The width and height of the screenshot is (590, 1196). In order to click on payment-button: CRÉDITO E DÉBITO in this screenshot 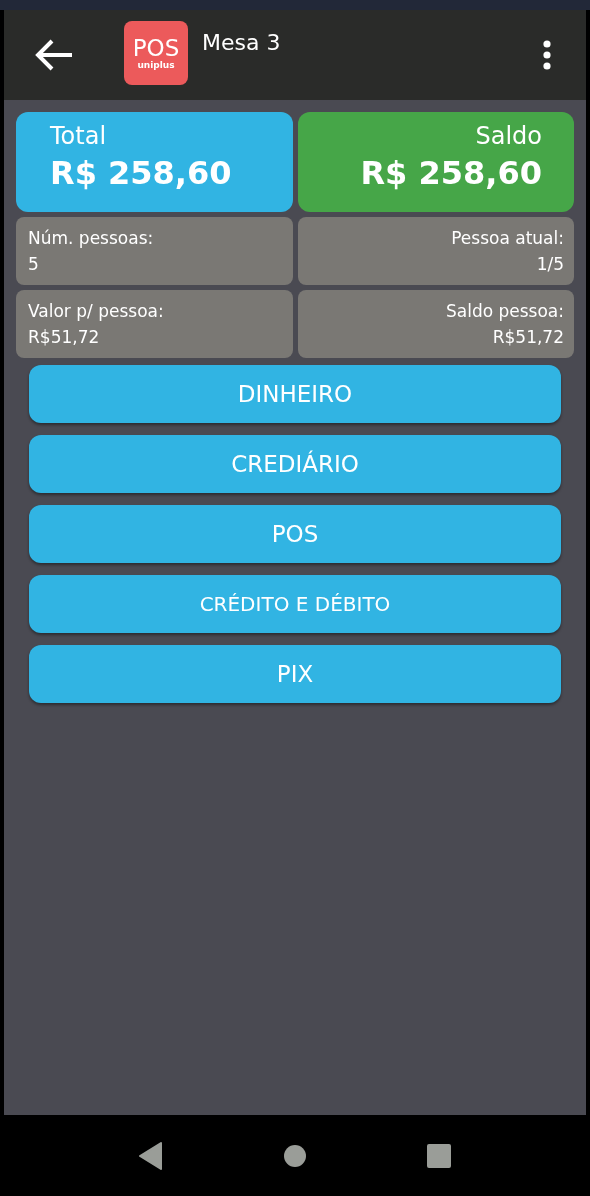, I will do `click(295, 604)`.